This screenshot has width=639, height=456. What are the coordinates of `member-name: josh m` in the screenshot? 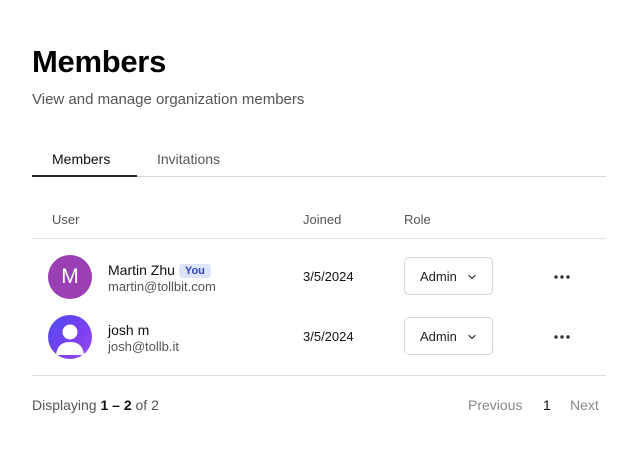 It's located at (129, 330).